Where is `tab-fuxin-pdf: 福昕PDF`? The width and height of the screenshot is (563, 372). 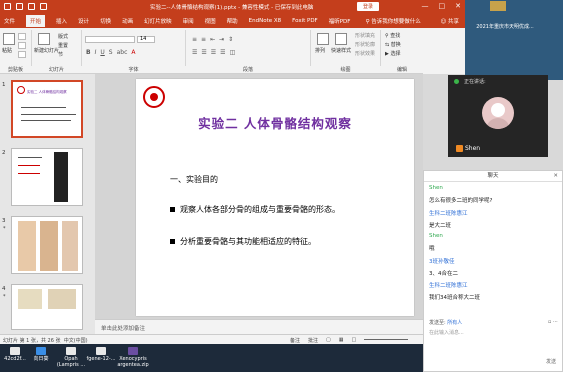
tab-fuxin-pdf: 福昕PDF is located at coordinates (340, 21).